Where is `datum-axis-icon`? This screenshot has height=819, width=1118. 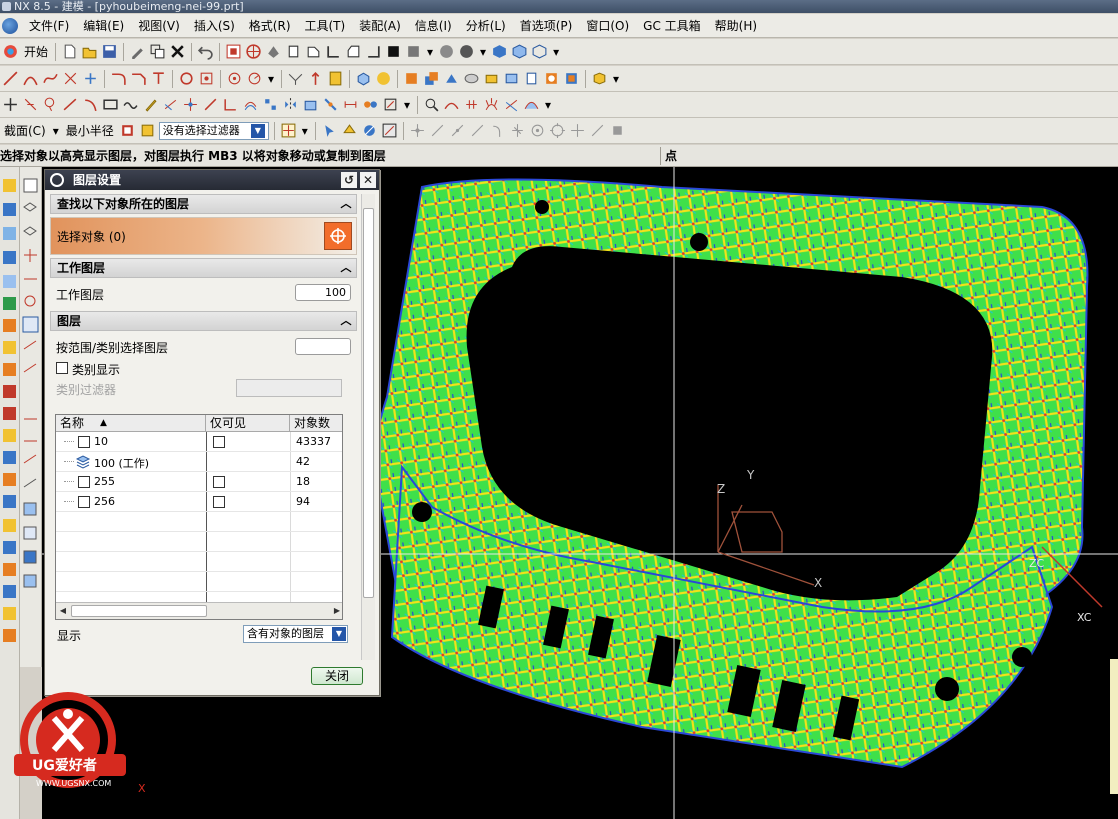
datum-axis-icon is located at coordinates (315, 78).